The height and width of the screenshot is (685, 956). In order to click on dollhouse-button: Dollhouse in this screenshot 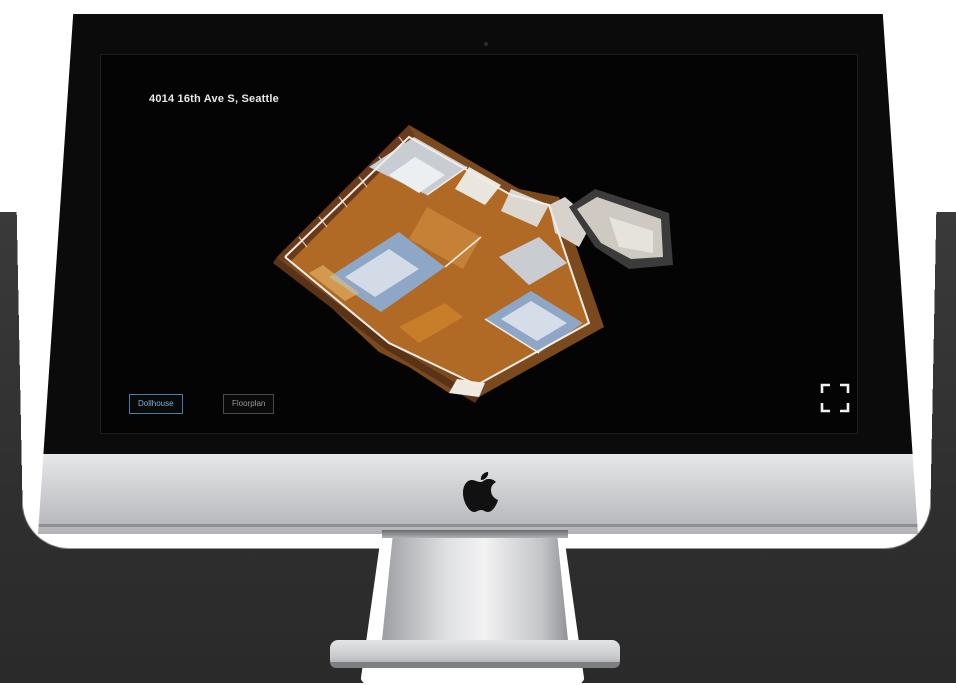, I will do `click(156, 404)`.